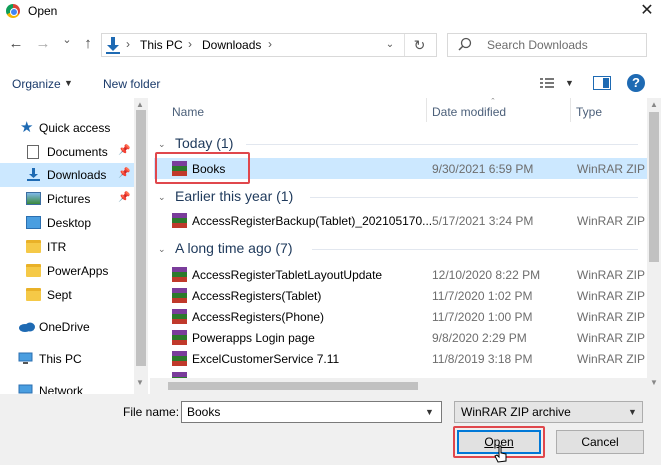  Describe the element at coordinates (78, 271) in the screenshot. I see `sidebar-item-label: PowerApps` at that location.